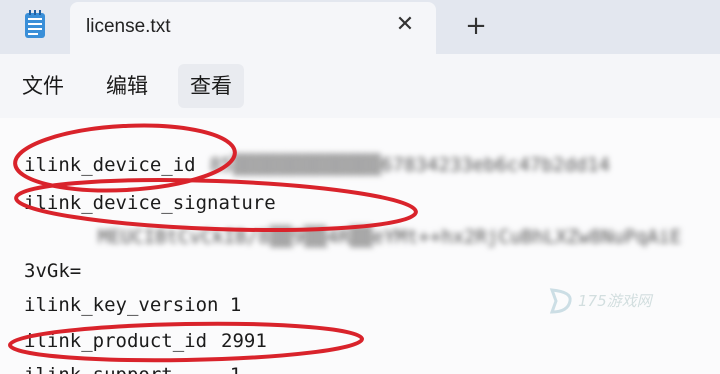 The height and width of the screenshot is (374, 720). What do you see at coordinates (116, 341) in the screenshot?
I see `product-id-key: ilink_product_id` at bounding box center [116, 341].